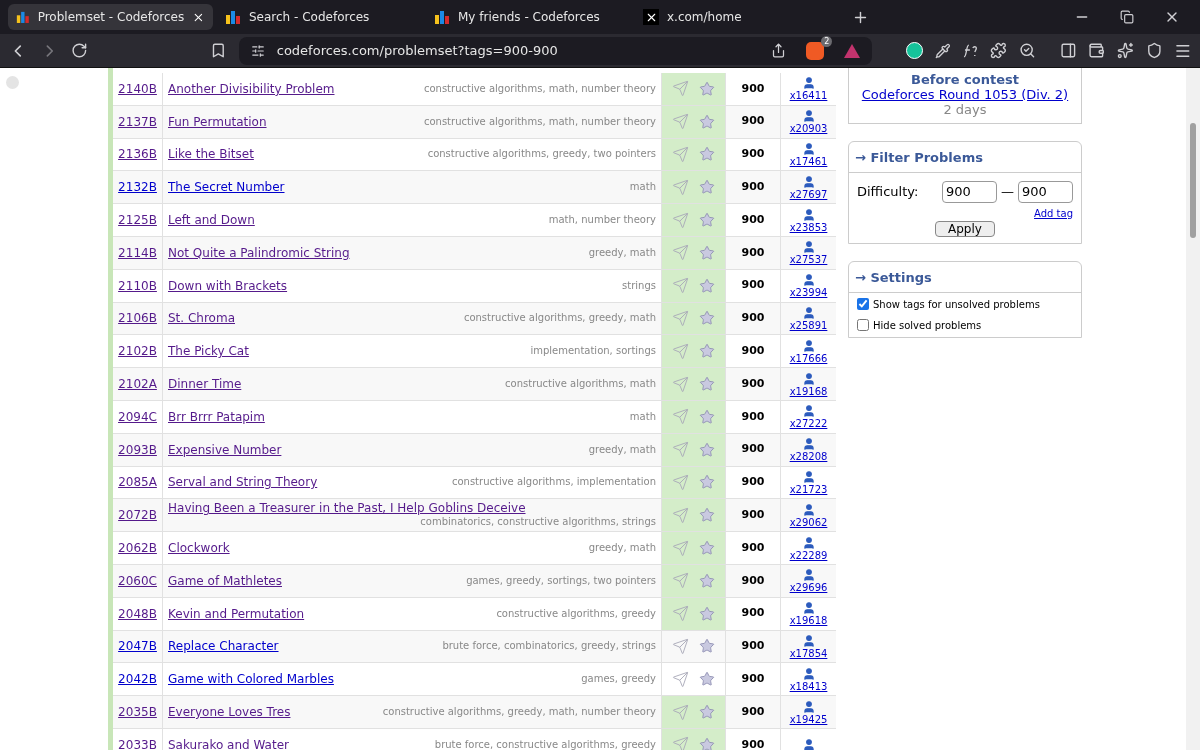 The image size is (1200, 750). Describe the element at coordinates (1027, 50) in the screenshot. I see `search-panel-icon` at that location.